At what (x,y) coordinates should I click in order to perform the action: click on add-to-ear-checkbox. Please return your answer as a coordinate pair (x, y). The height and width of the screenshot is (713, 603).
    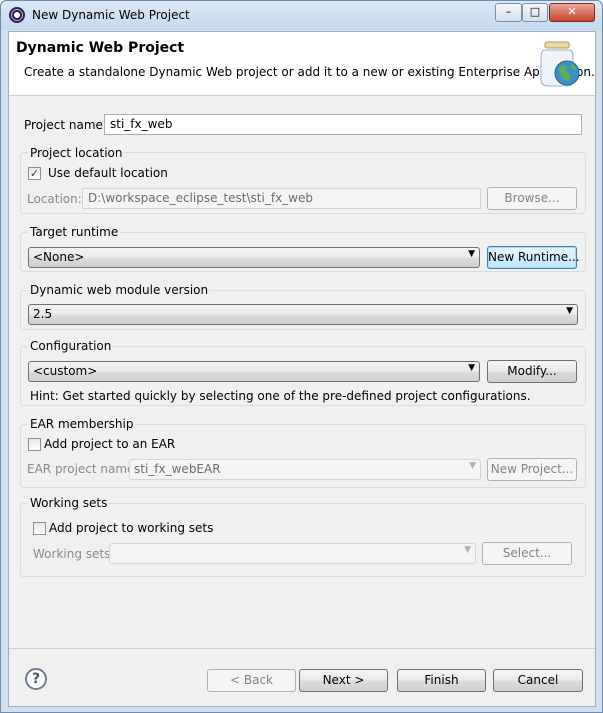
    Looking at the image, I should click on (34, 444).